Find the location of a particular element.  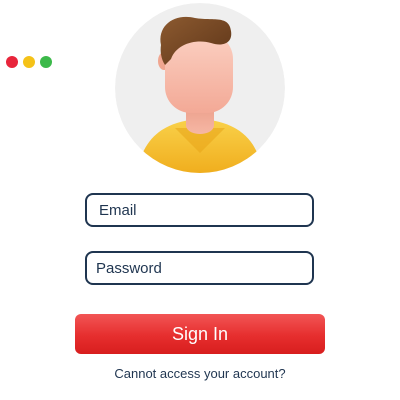

minimize-dot is located at coordinates (29, 62).